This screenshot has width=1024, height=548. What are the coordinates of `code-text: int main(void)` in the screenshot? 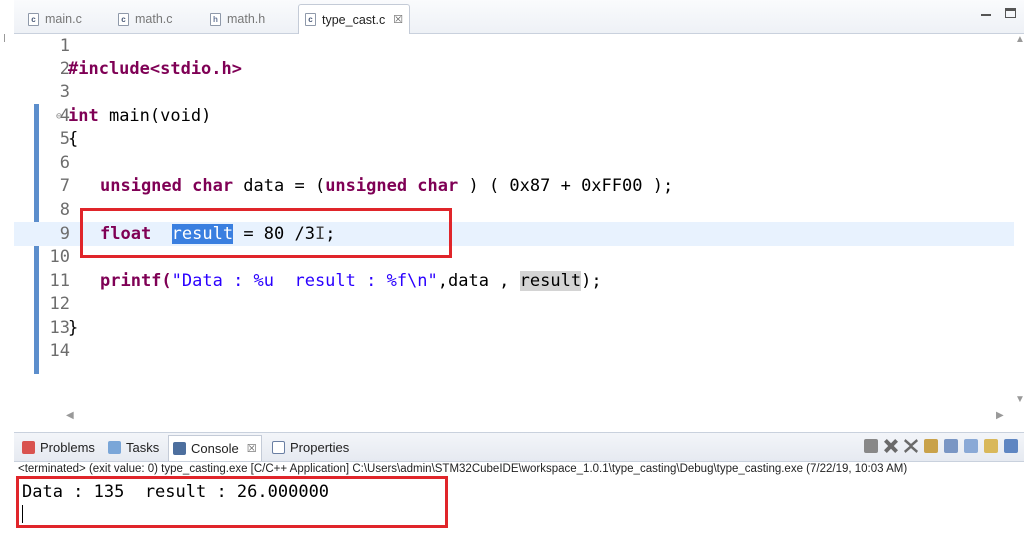 It's located at (140, 116).